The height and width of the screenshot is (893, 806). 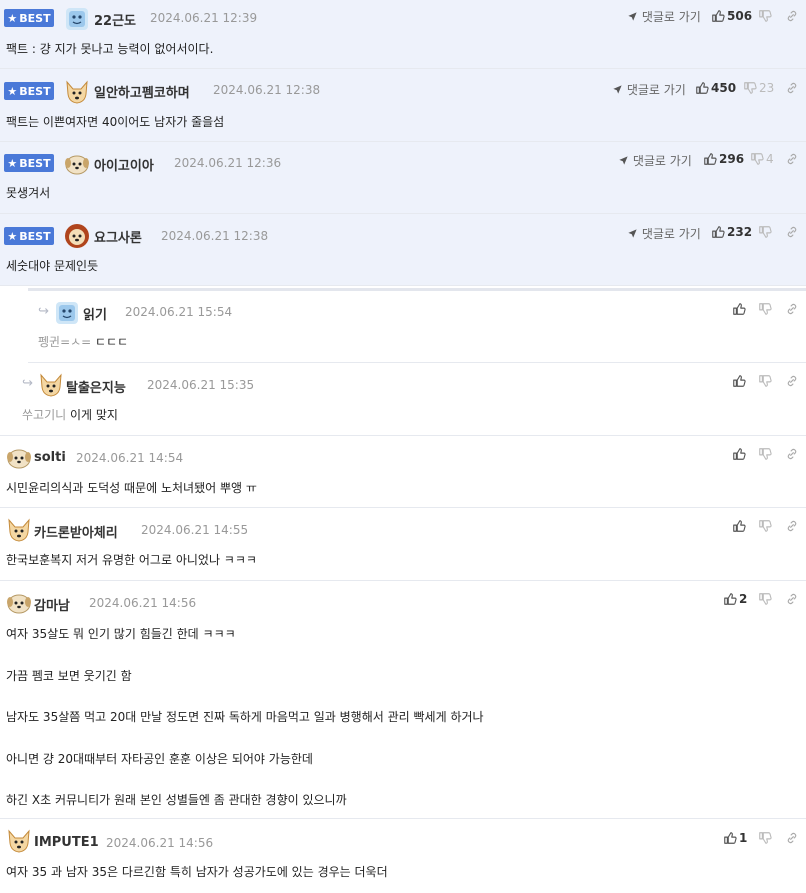 I want to click on comment-text: 팩트 : 걍 지가 못나고 능력이 없어서이다., so click(x=110, y=49).